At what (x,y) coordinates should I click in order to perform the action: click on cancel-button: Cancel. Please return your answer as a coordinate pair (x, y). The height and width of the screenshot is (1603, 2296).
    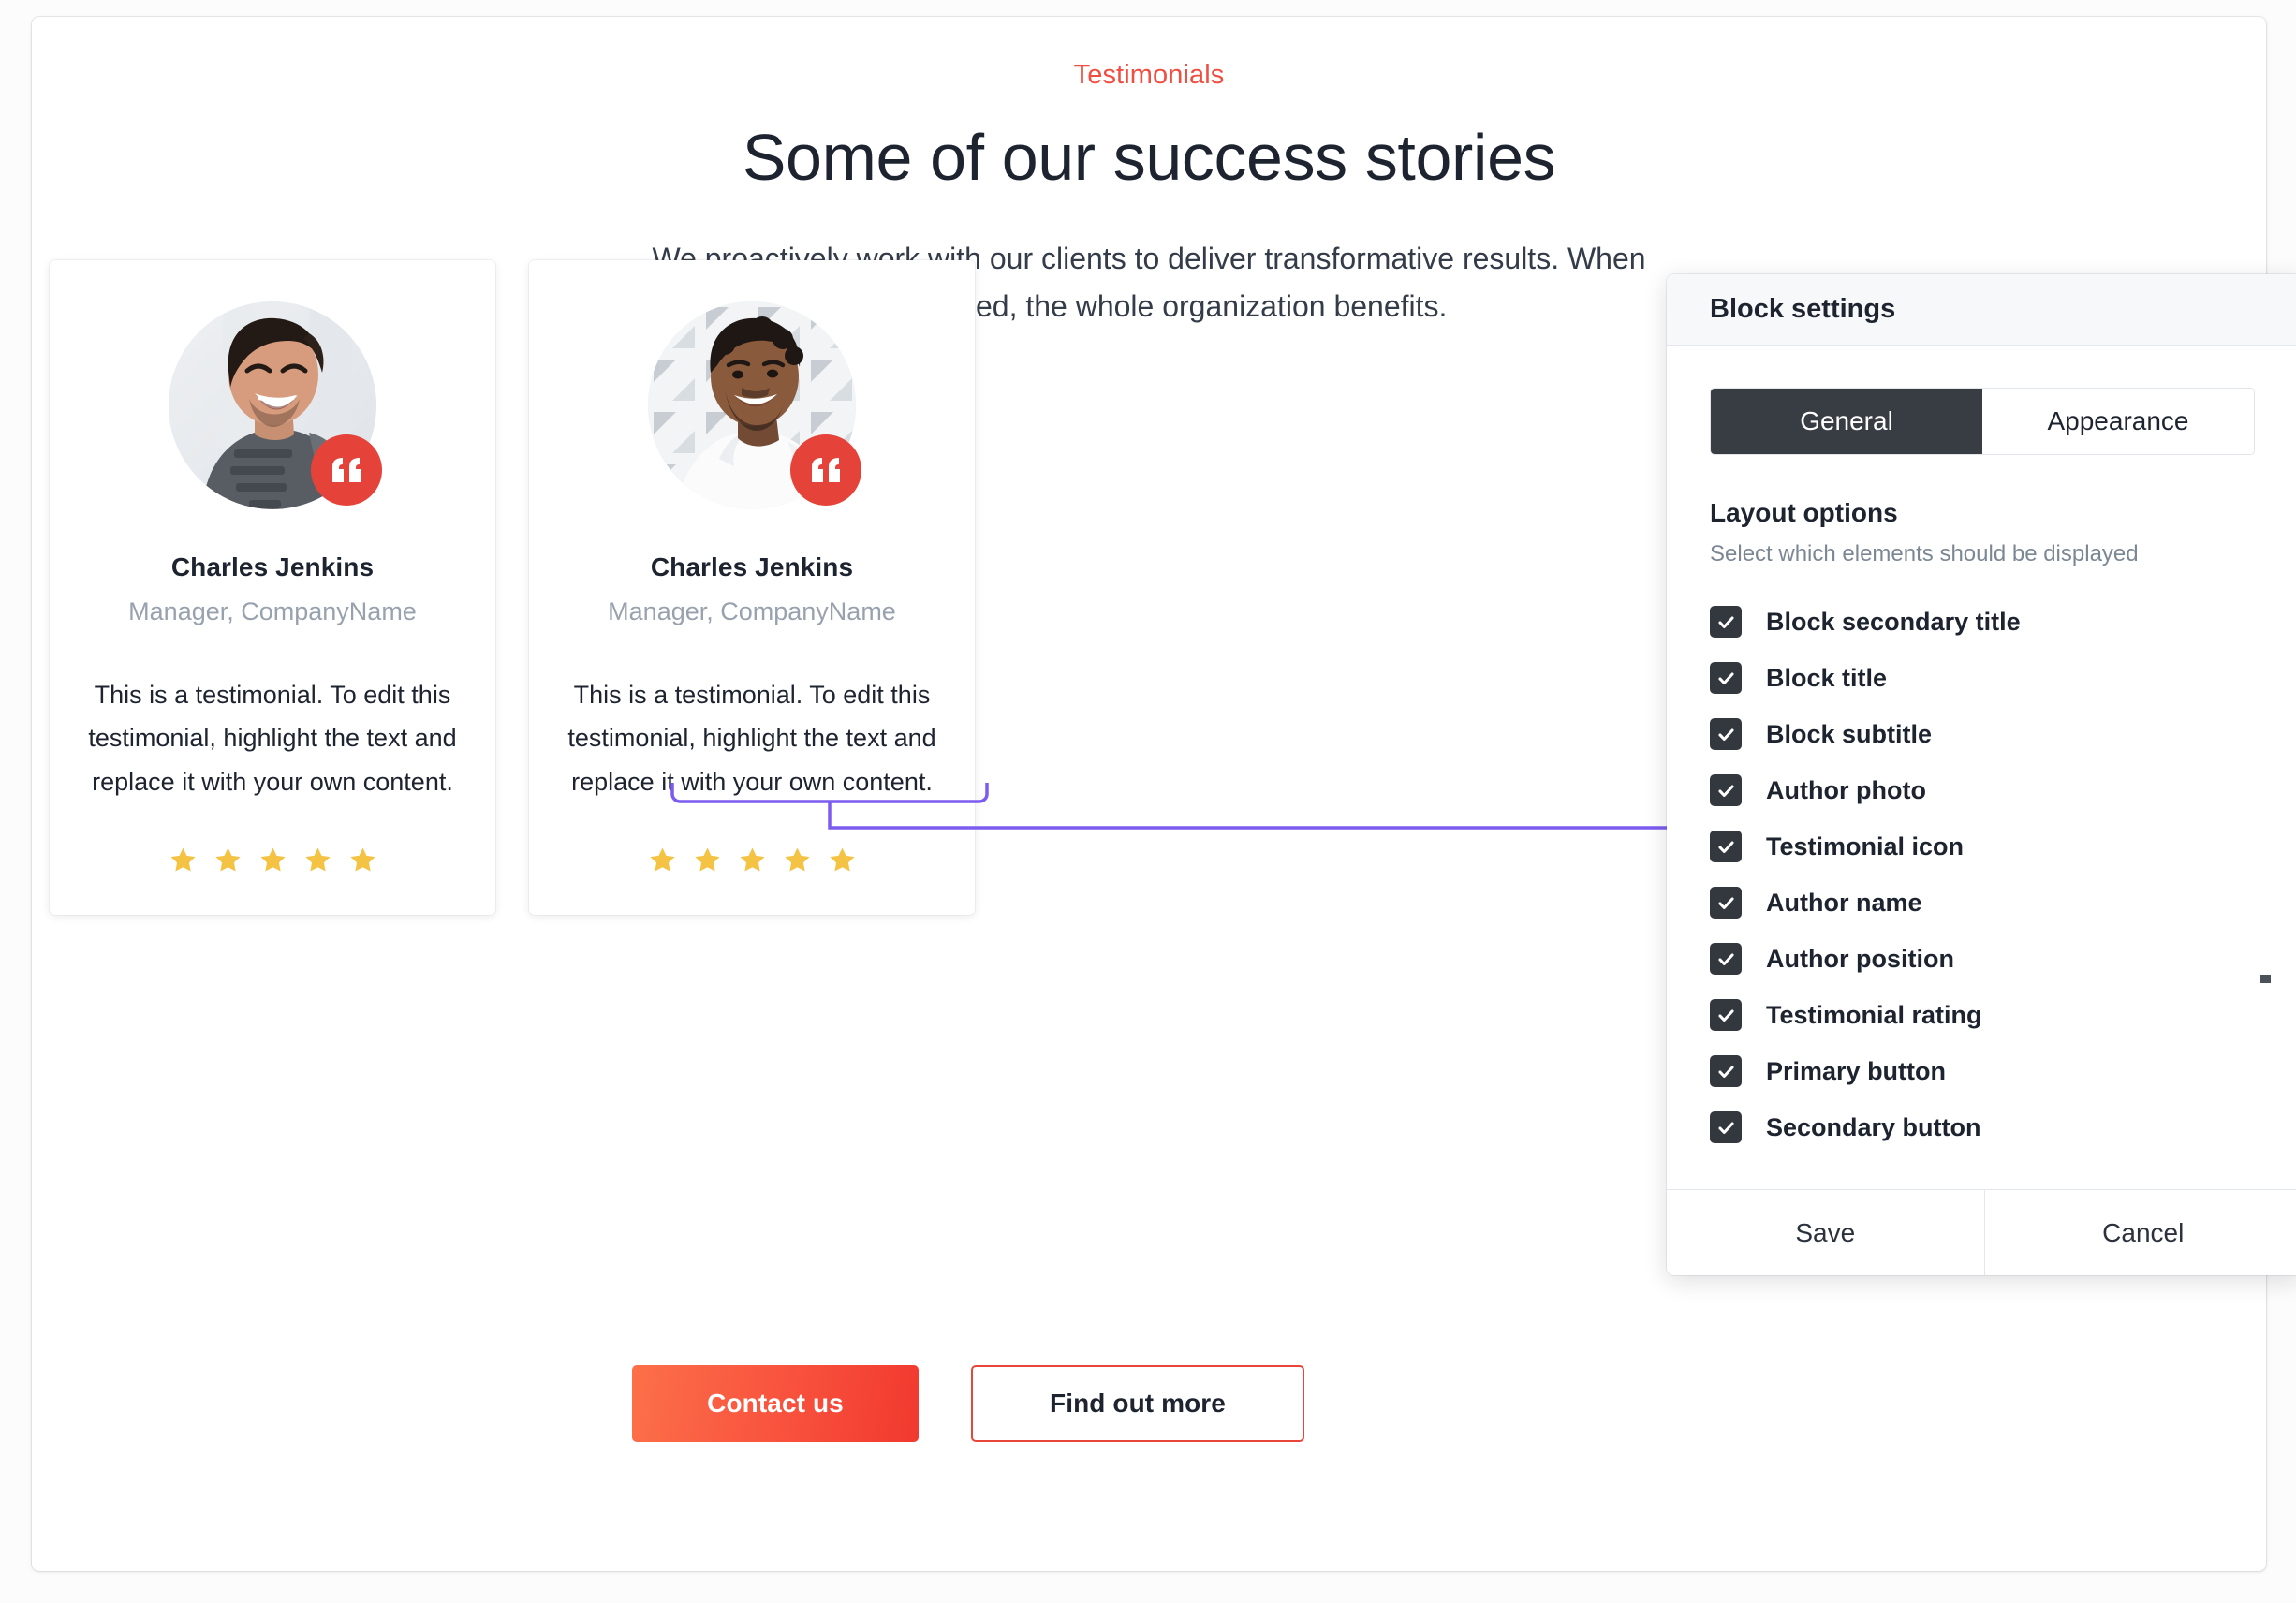
    Looking at the image, I should click on (2139, 1232).